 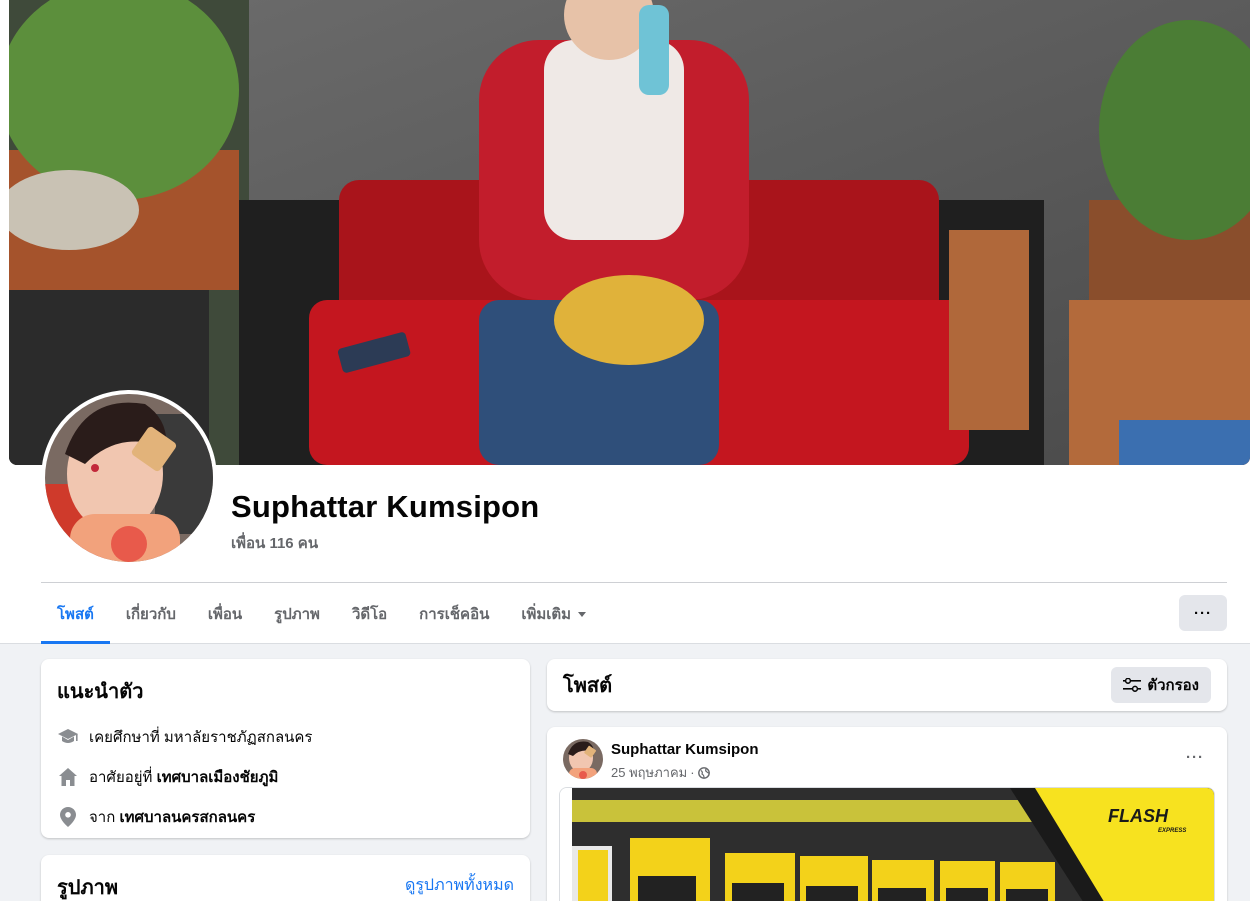 I want to click on posts-title: โพสต์, so click(x=588, y=686).